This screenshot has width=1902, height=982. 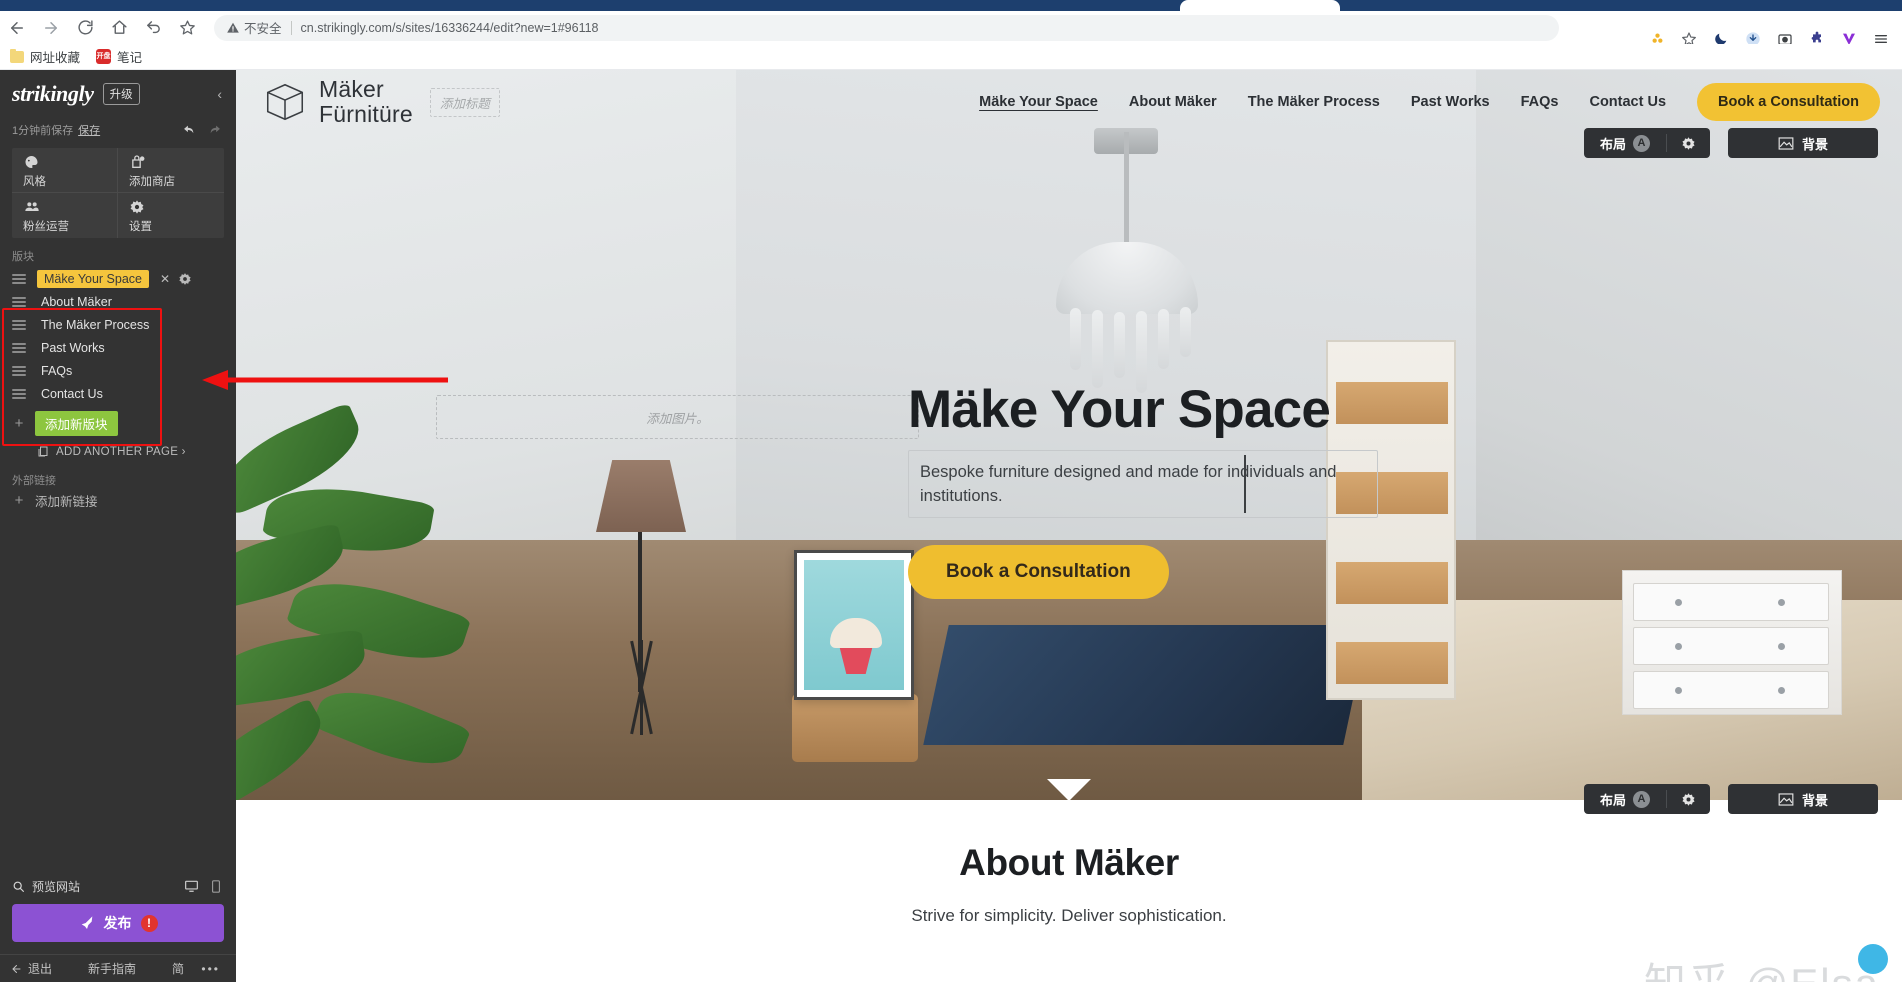 What do you see at coordinates (149, 923) in the screenshot?
I see `publish-alert-badge: !` at bounding box center [149, 923].